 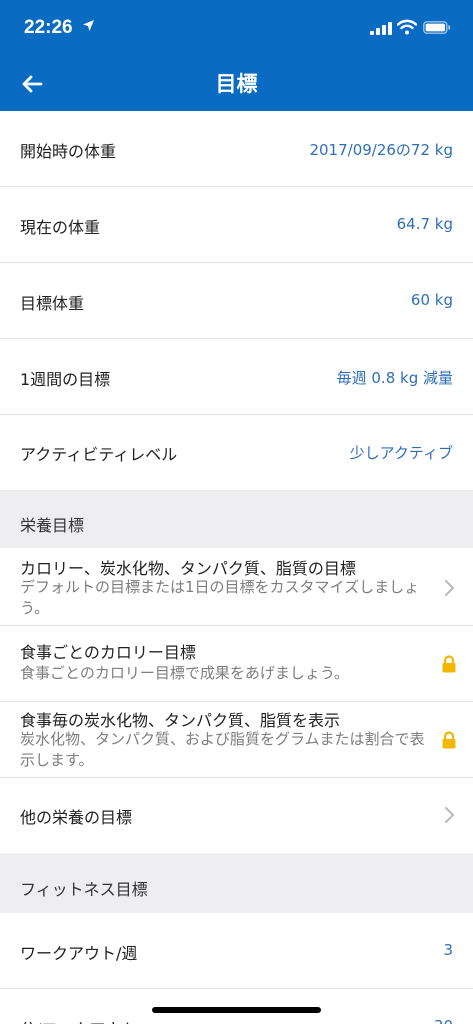 I want to click on section-label: 栄養目標, so click(x=52, y=525).